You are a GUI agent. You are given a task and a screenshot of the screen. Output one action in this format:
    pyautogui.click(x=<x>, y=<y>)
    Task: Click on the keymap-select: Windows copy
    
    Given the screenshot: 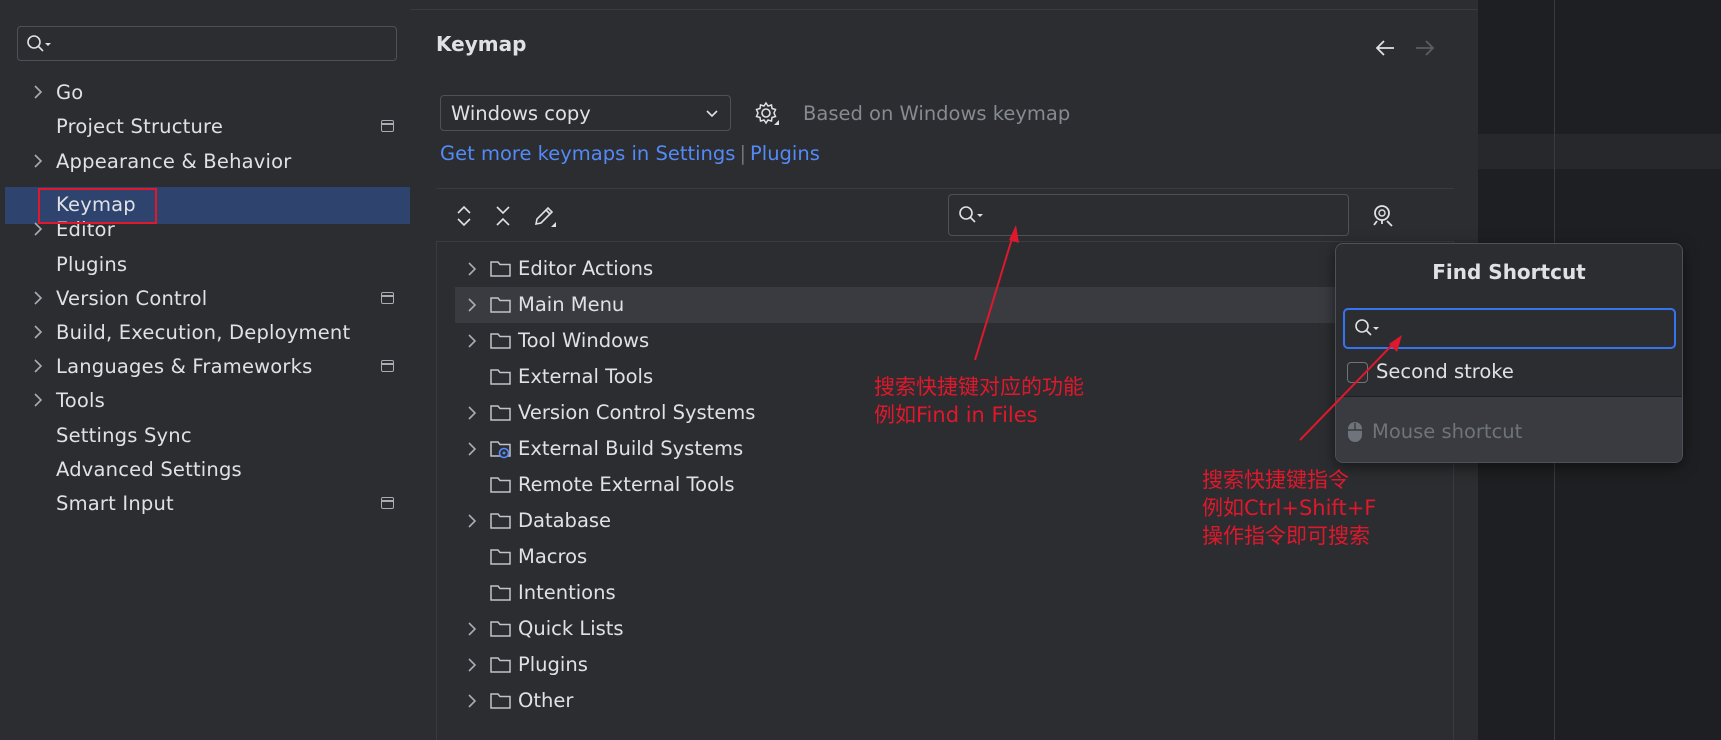 What is the action you would take?
    pyautogui.click(x=585, y=113)
    